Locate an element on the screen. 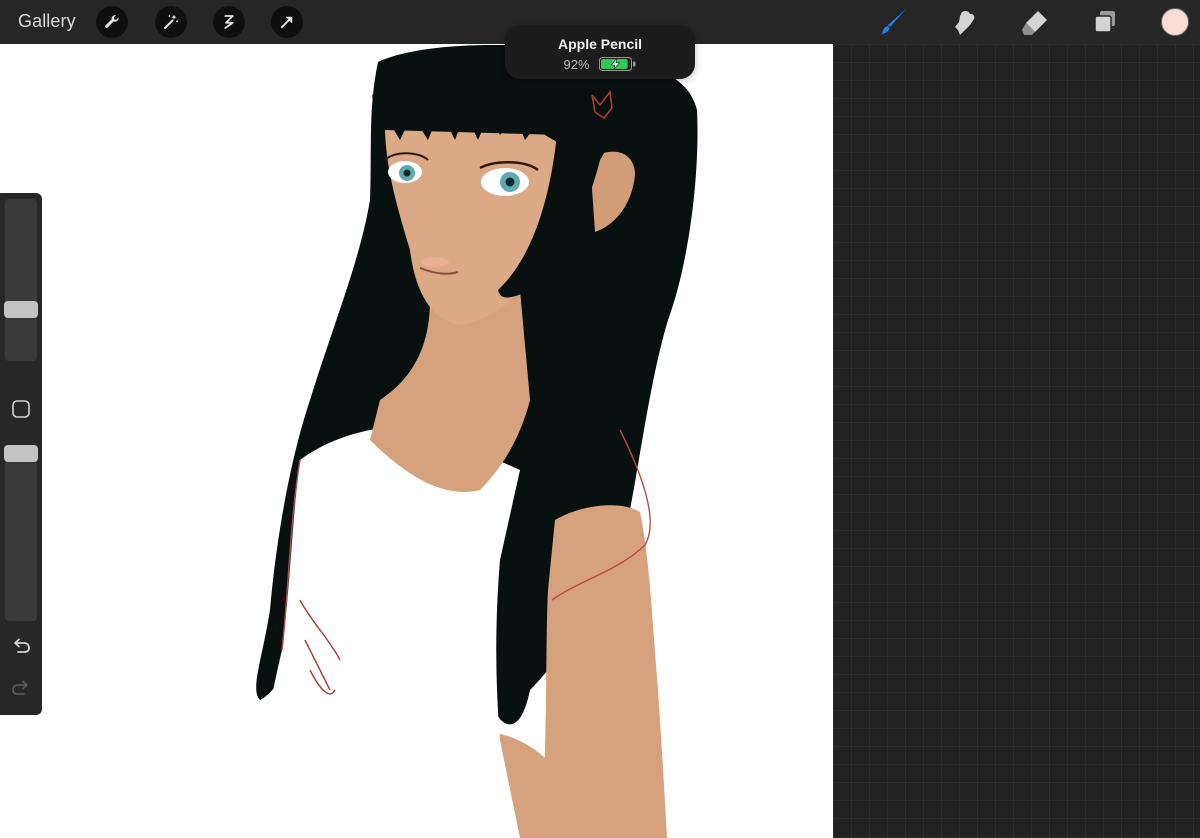  smudge-icon is located at coordinates (965, 22).